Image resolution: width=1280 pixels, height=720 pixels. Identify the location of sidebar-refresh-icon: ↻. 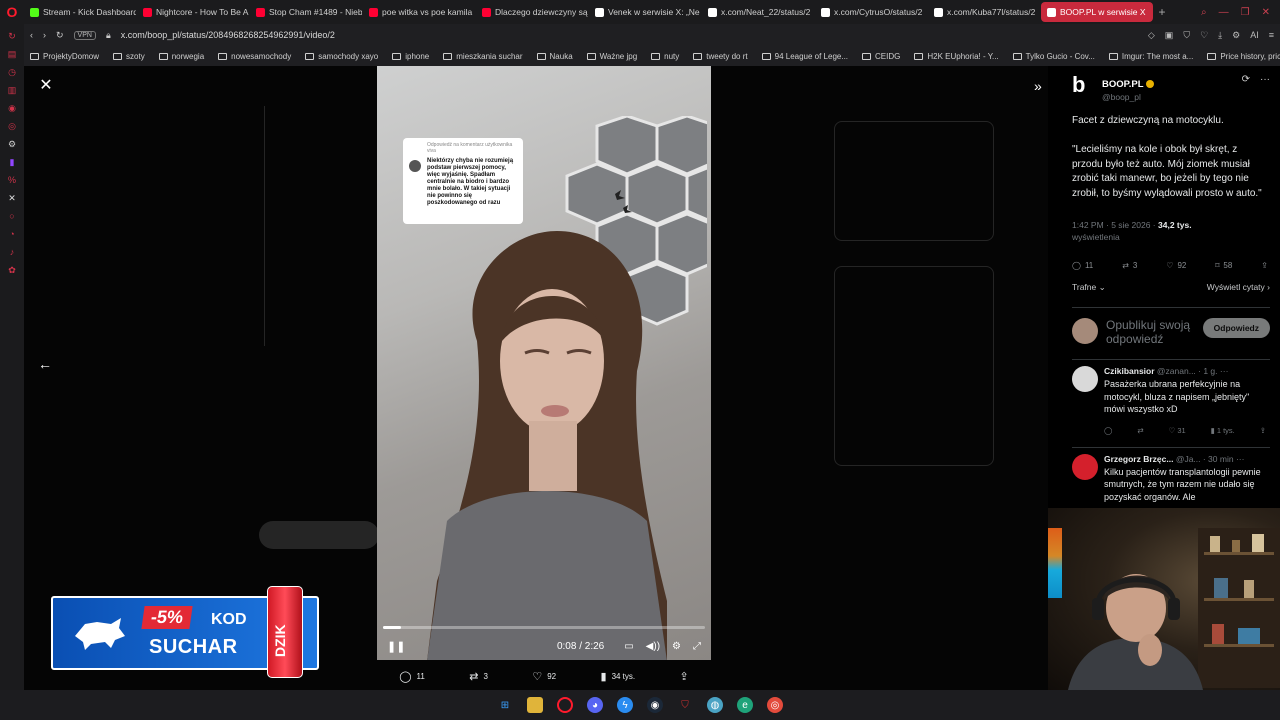
(12, 36).